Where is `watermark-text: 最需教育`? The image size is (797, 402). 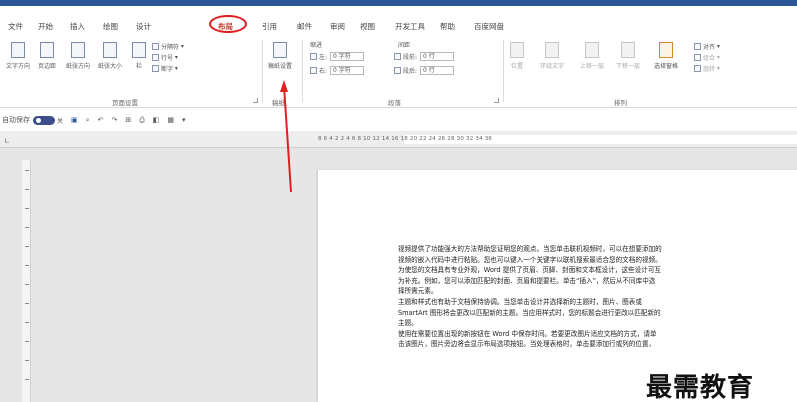
watermark-text: 最需教育 is located at coordinates (700, 387).